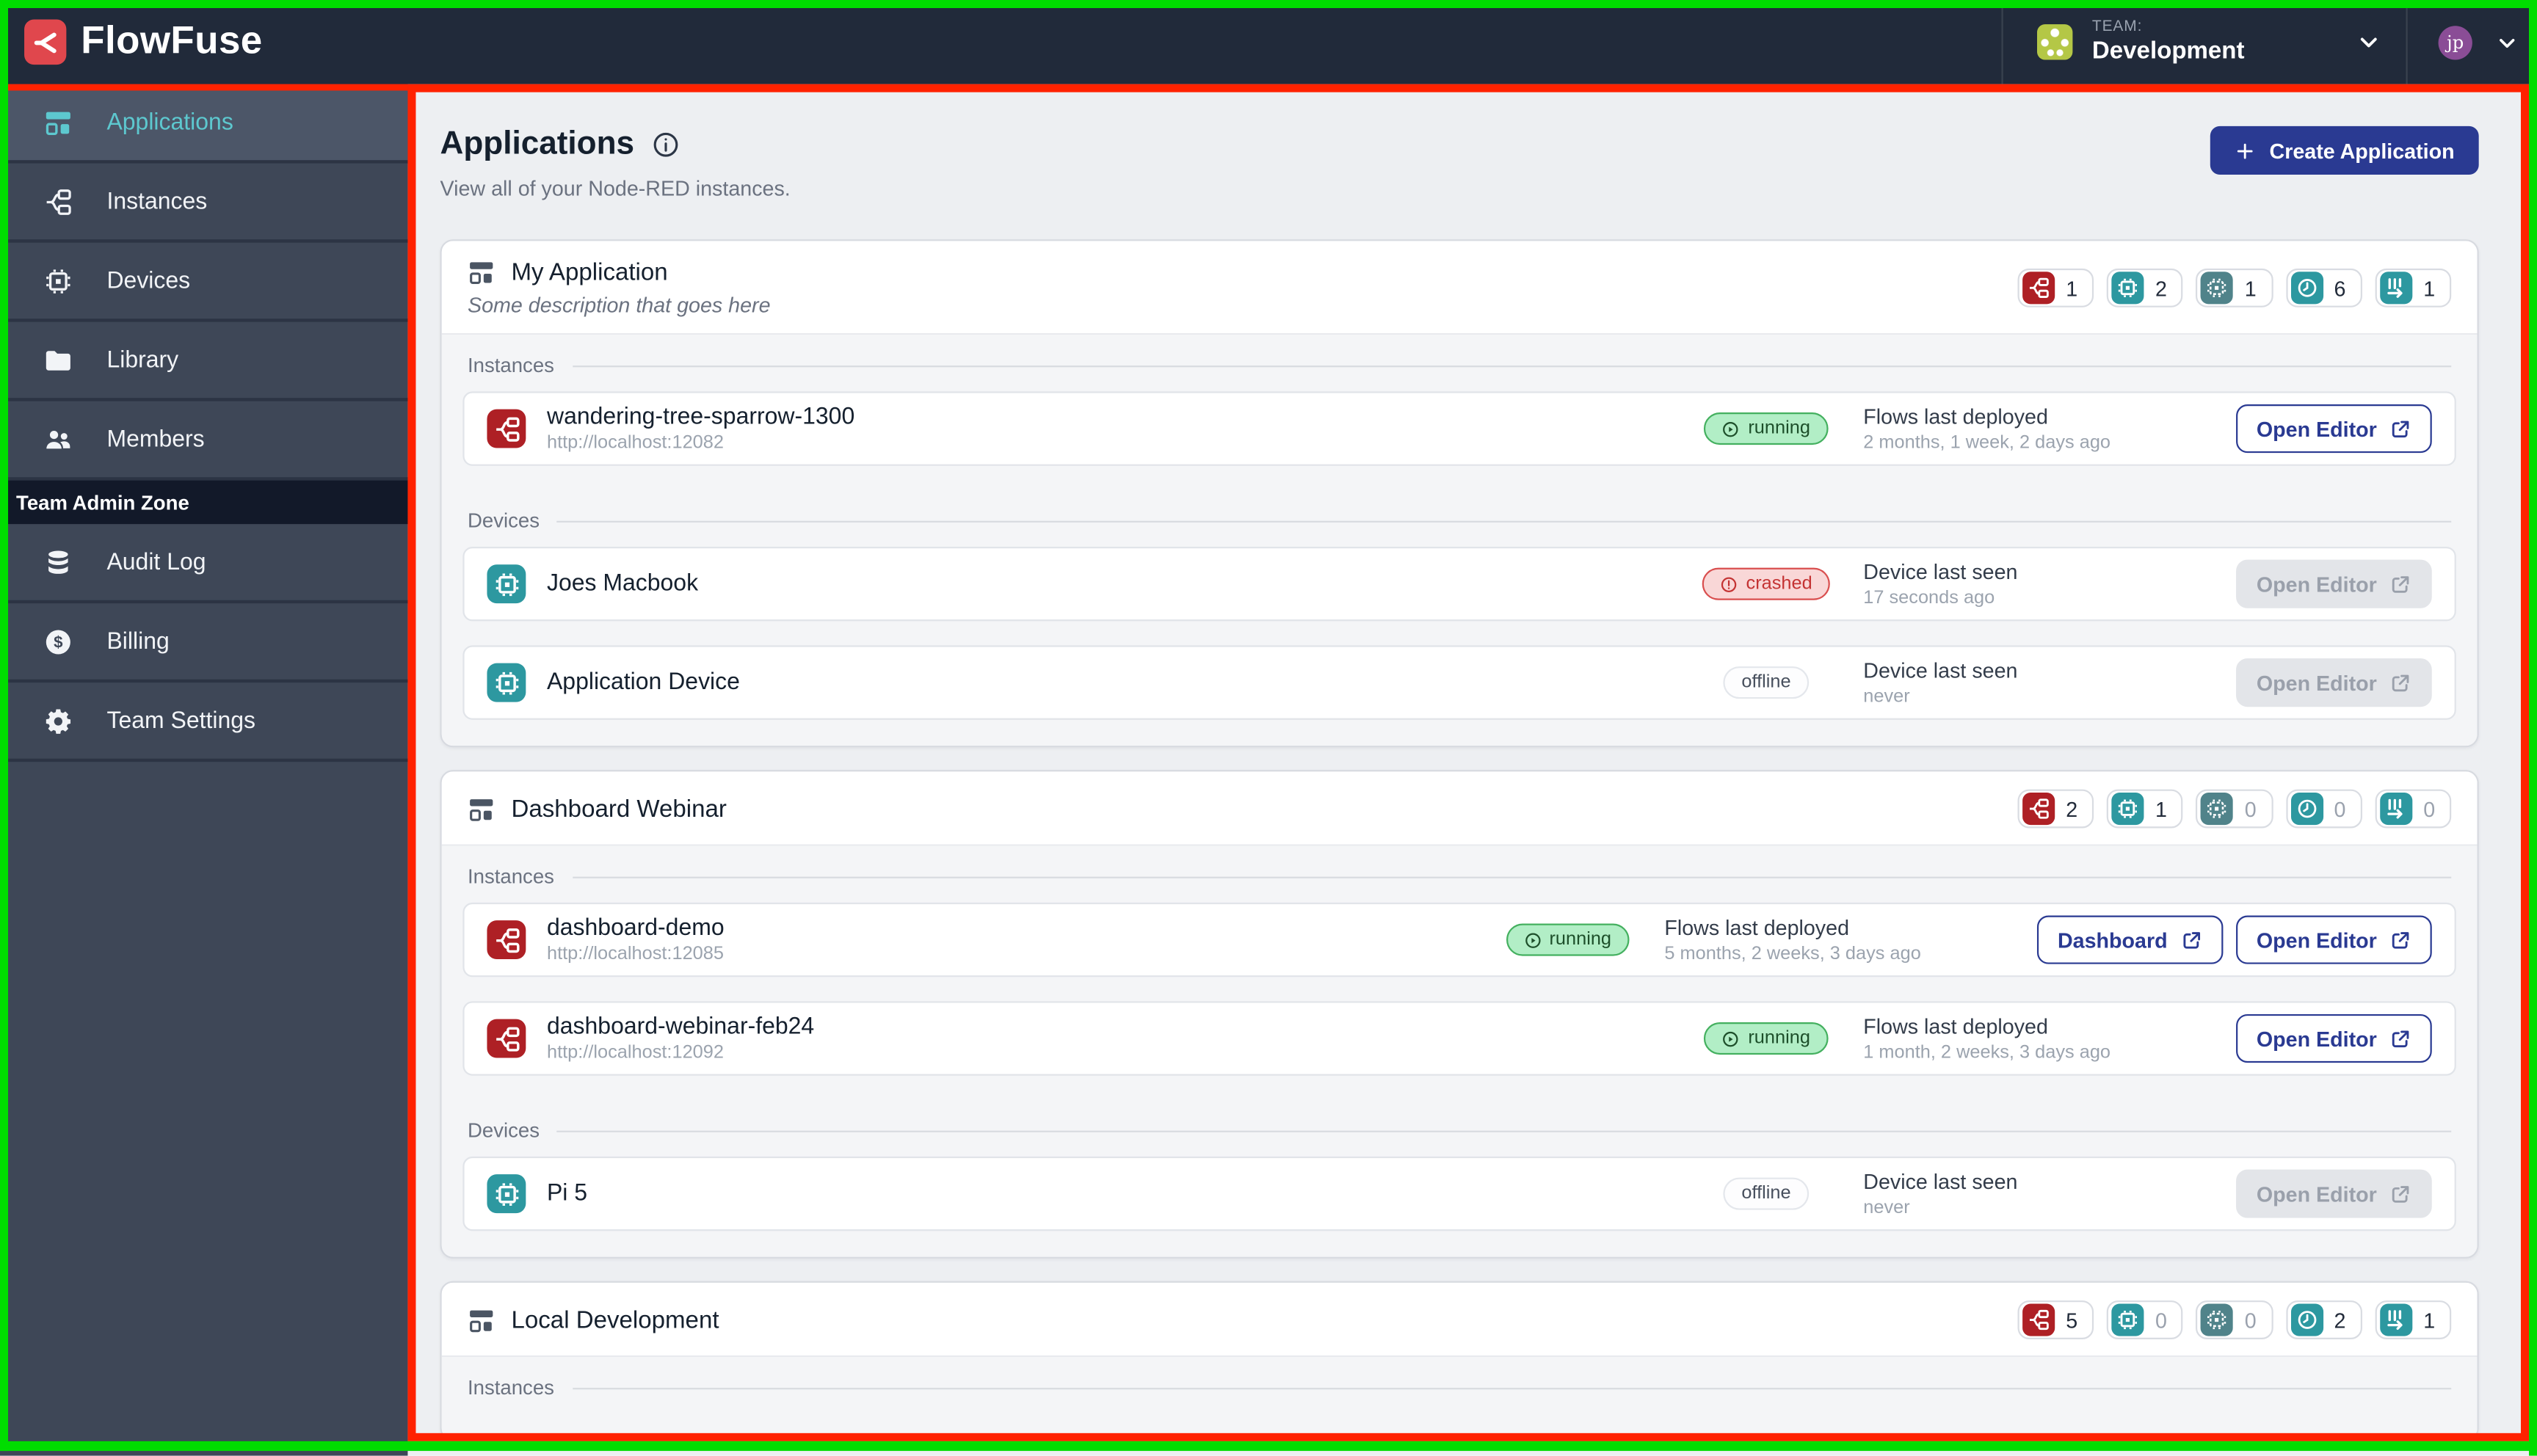  Describe the element at coordinates (2340, 1320) in the screenshot. I see `badge-count: 2` at that location.